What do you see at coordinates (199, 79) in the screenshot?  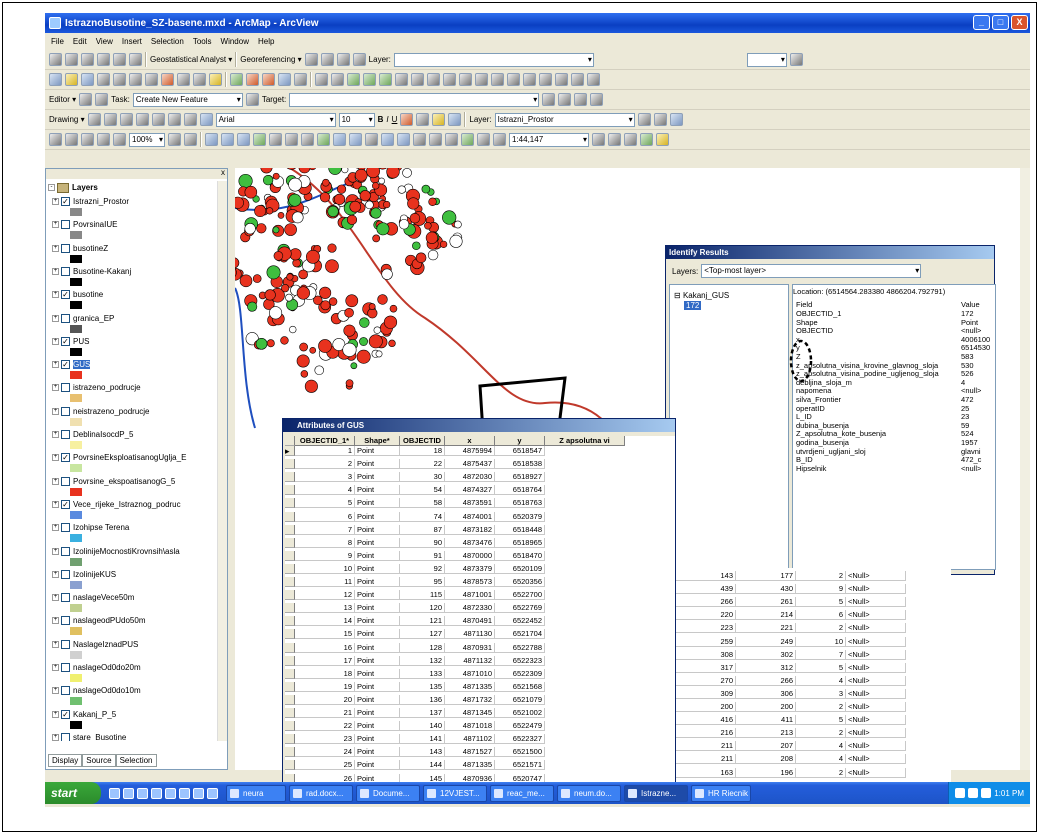 I see `redo-icon` at bounding box center [199, 79].